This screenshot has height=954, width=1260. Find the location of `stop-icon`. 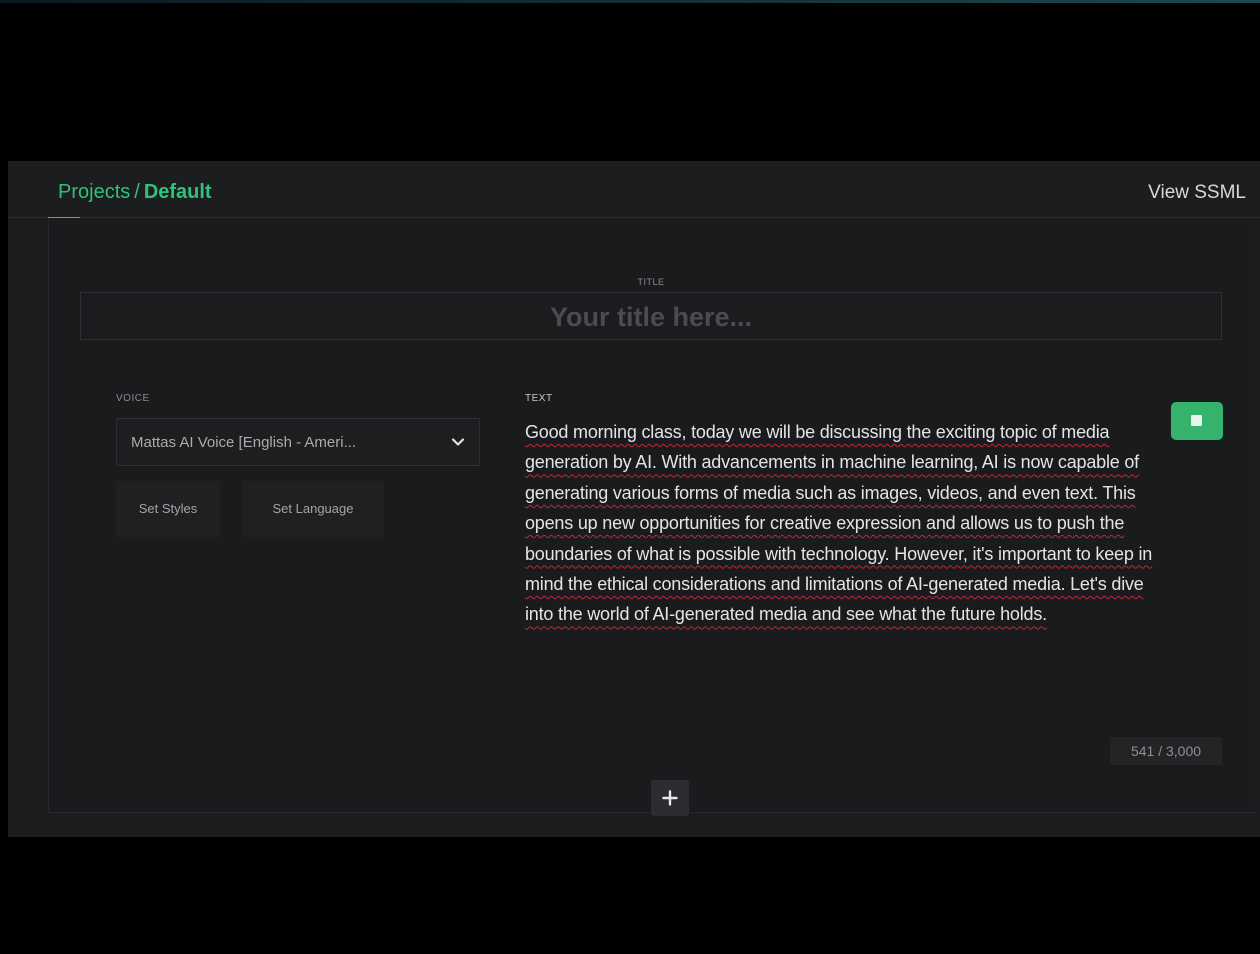

stop-icon is located at coordinates (1196, 420).